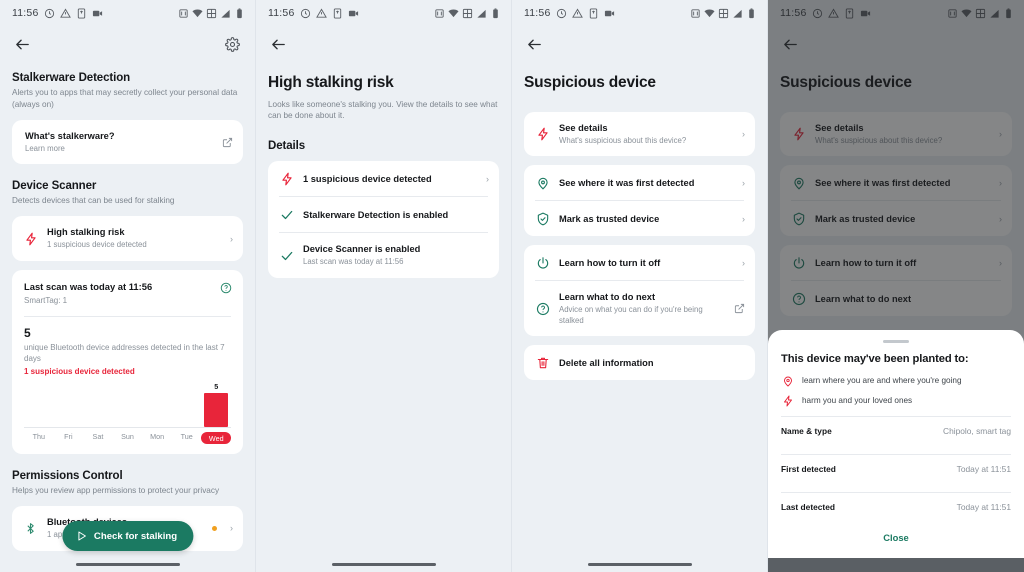  I want to click on clock-icon, so click(49, 13).